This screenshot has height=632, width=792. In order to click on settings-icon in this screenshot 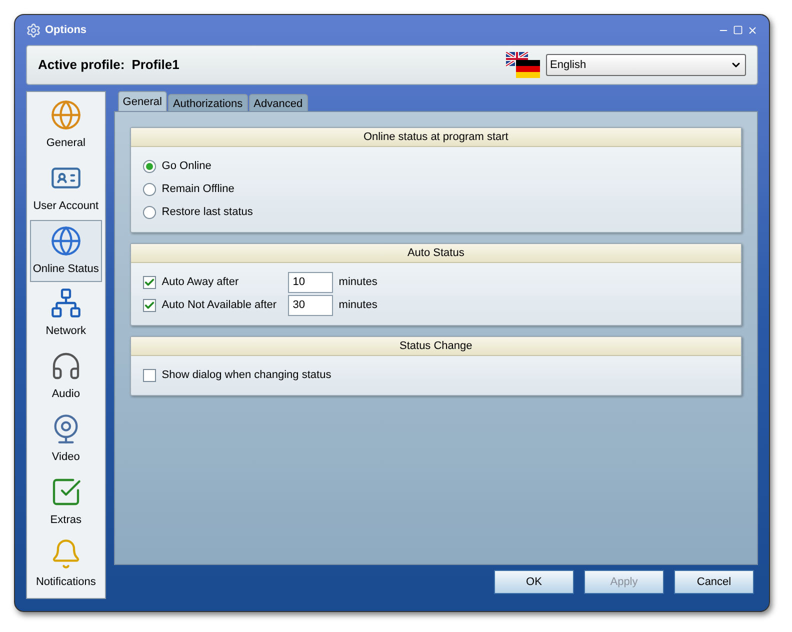, I will do `click(33, 30)`.